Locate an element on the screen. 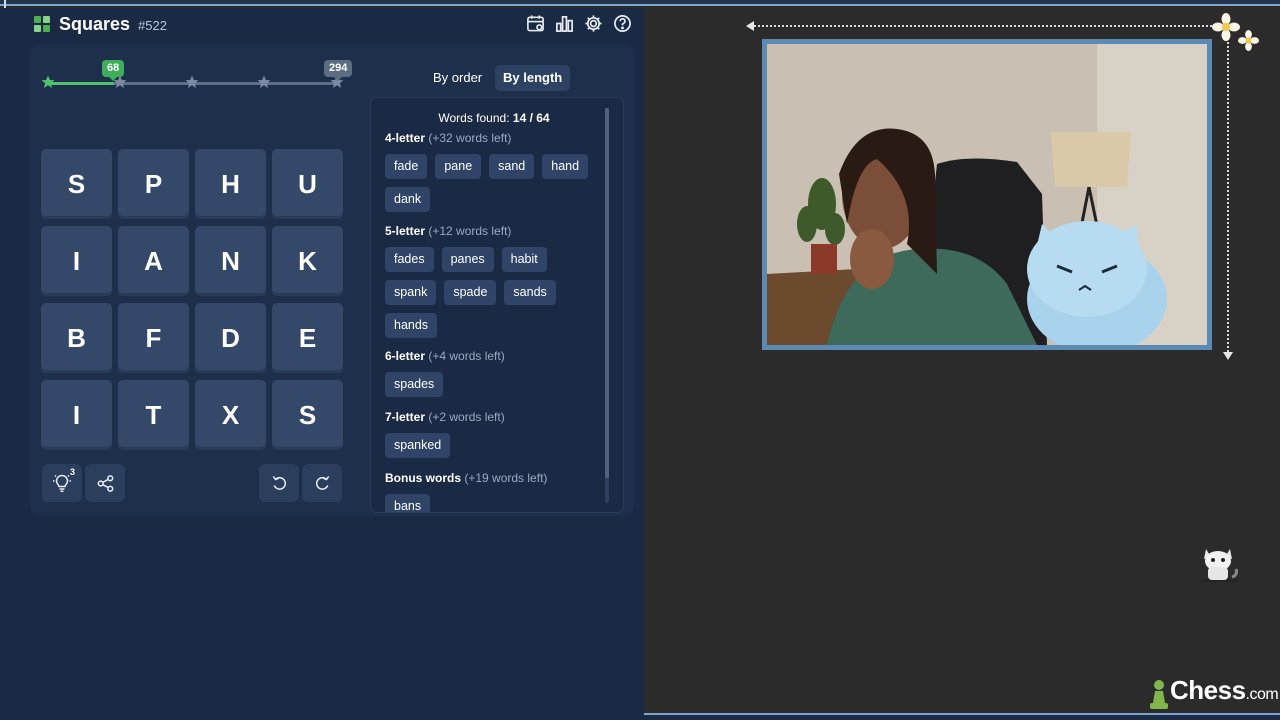  section-length-label: 6-letter is located at coordinates (405, 356).